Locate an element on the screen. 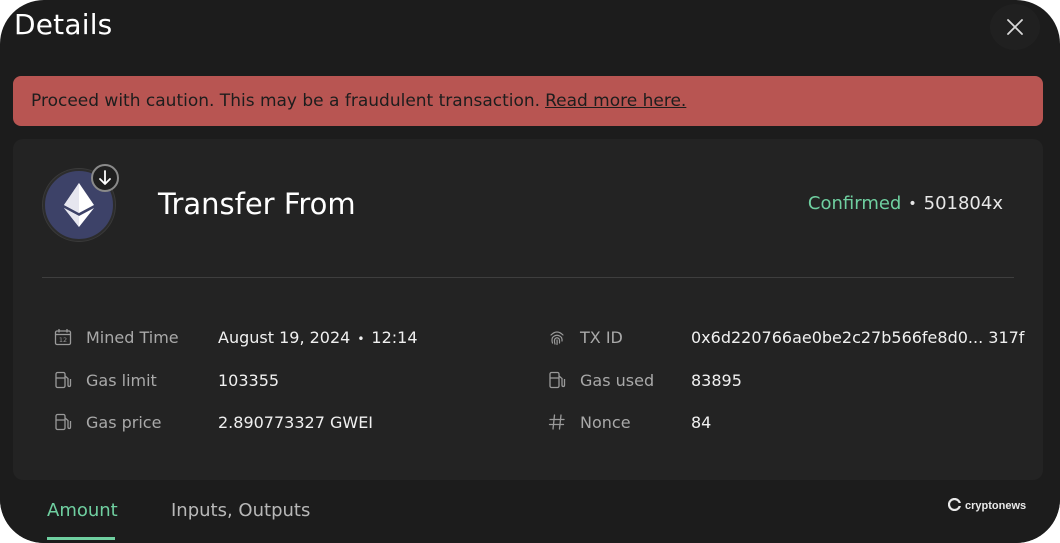 This screenshot has width=1060, height=543. divider is located at coordinates (528, 277).